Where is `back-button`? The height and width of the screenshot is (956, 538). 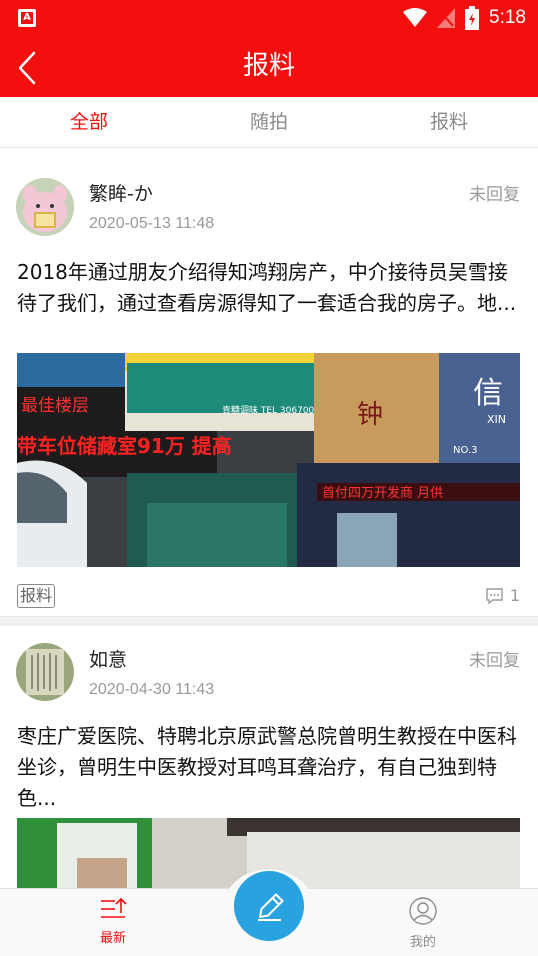
back-button is located at coordinates (30, 68).